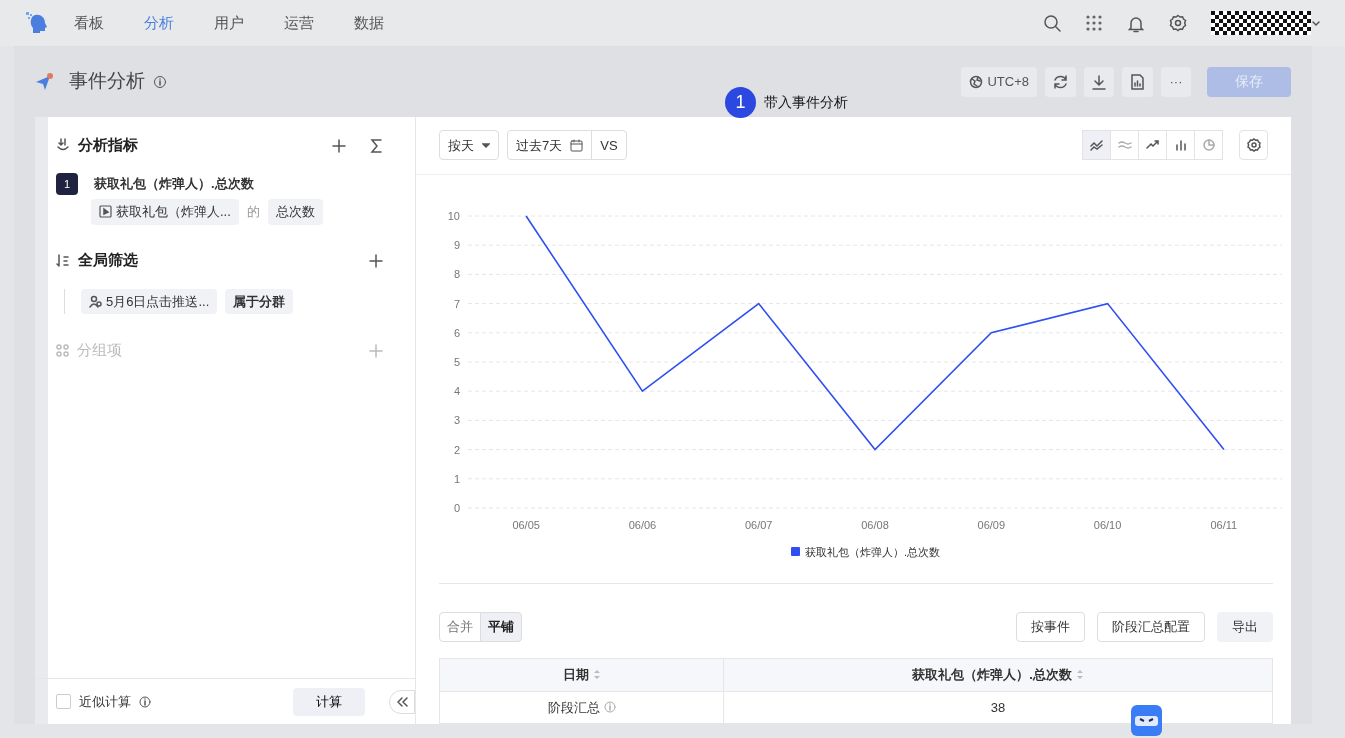  I want to click on section-title: 分析指标, so click(108, 144).